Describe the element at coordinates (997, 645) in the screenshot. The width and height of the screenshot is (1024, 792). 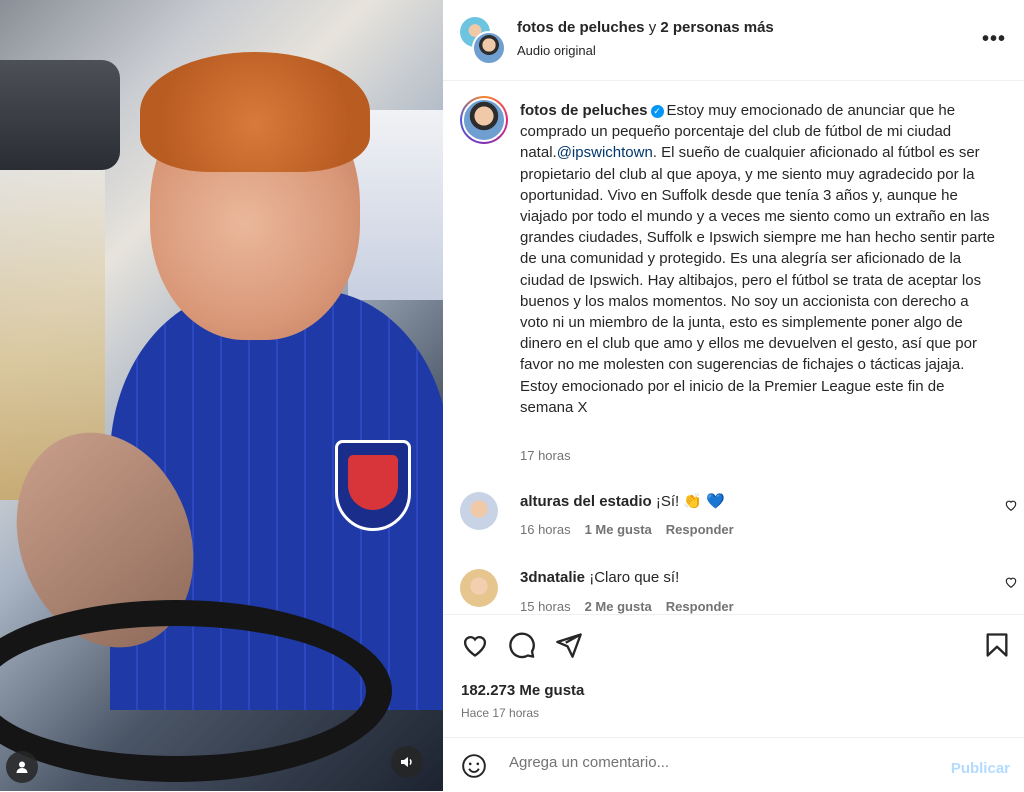
I see `bookmark-icon` at that location.